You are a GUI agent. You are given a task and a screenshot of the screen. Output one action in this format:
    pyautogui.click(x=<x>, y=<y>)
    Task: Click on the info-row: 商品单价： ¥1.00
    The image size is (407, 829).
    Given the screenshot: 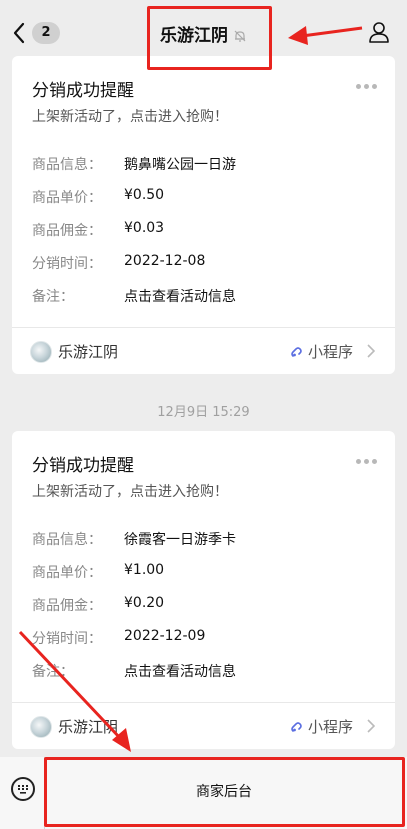 What is the action you would take?
    pyautogui.click(x=98, y=572)
    